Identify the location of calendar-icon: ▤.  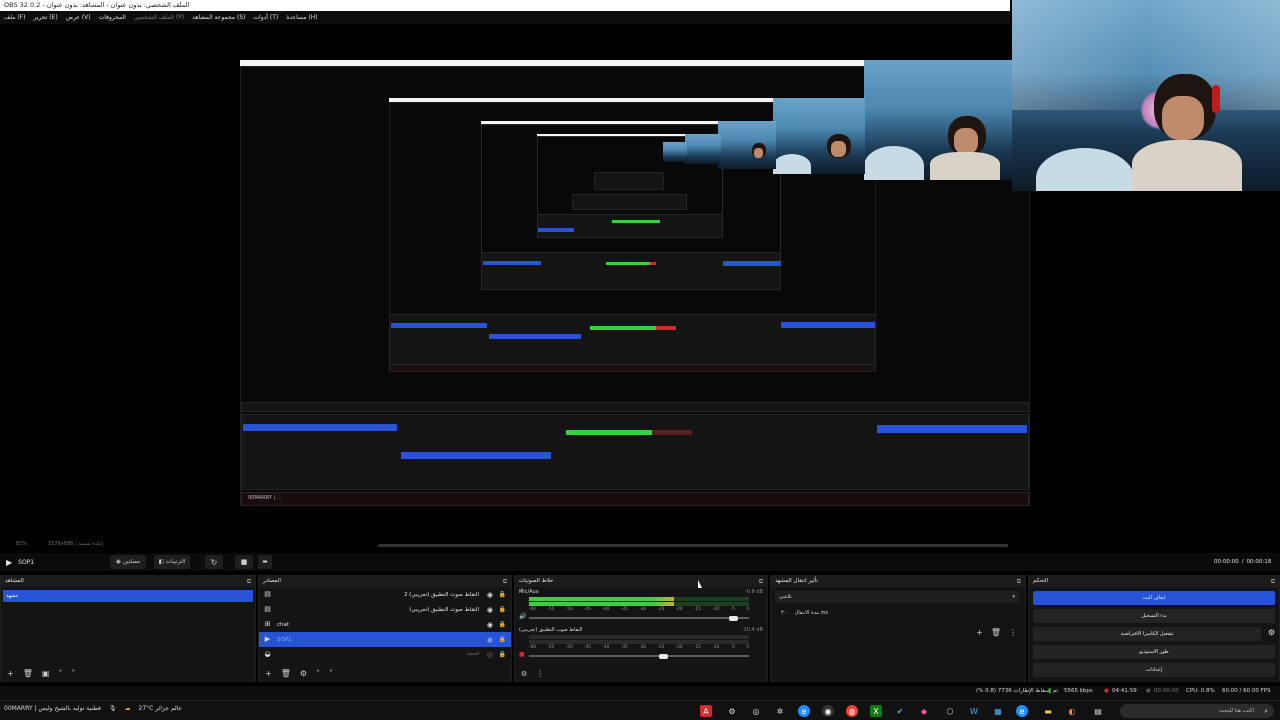
(1098, 711).